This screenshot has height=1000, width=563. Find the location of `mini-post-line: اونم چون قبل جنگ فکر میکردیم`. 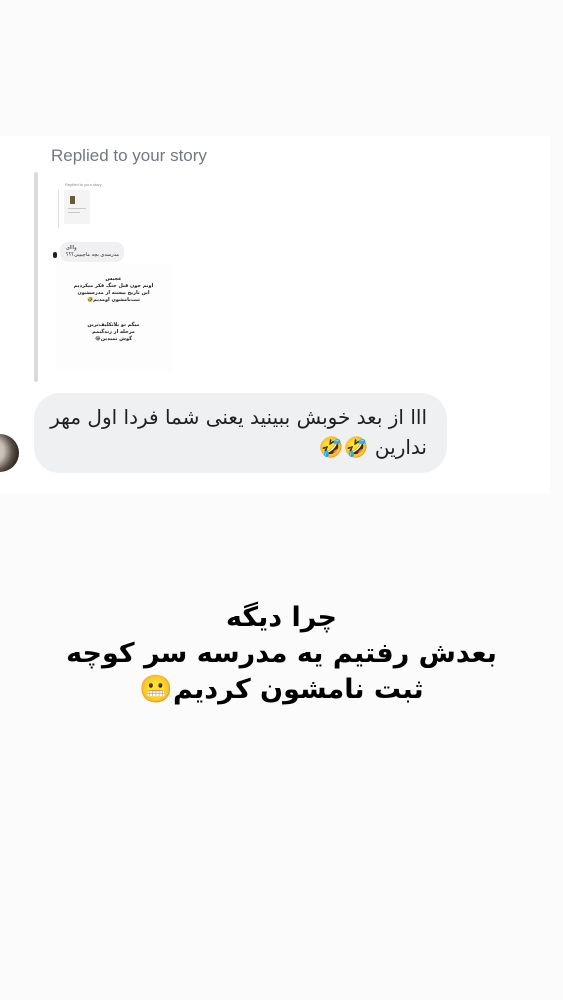

mini-post-line: اونم چون قبل جنگ فکر میکردیم is located at coordinates (113, 286).